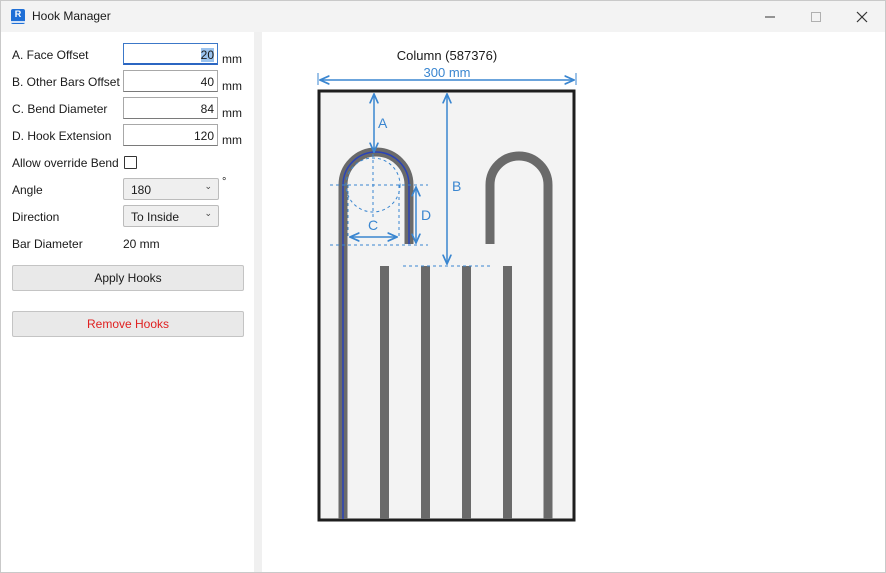  What do you see at coordinates (232, 140) in the screenshot?
I see `hook-extension-unit: mm` at bounding box center [232, 140].